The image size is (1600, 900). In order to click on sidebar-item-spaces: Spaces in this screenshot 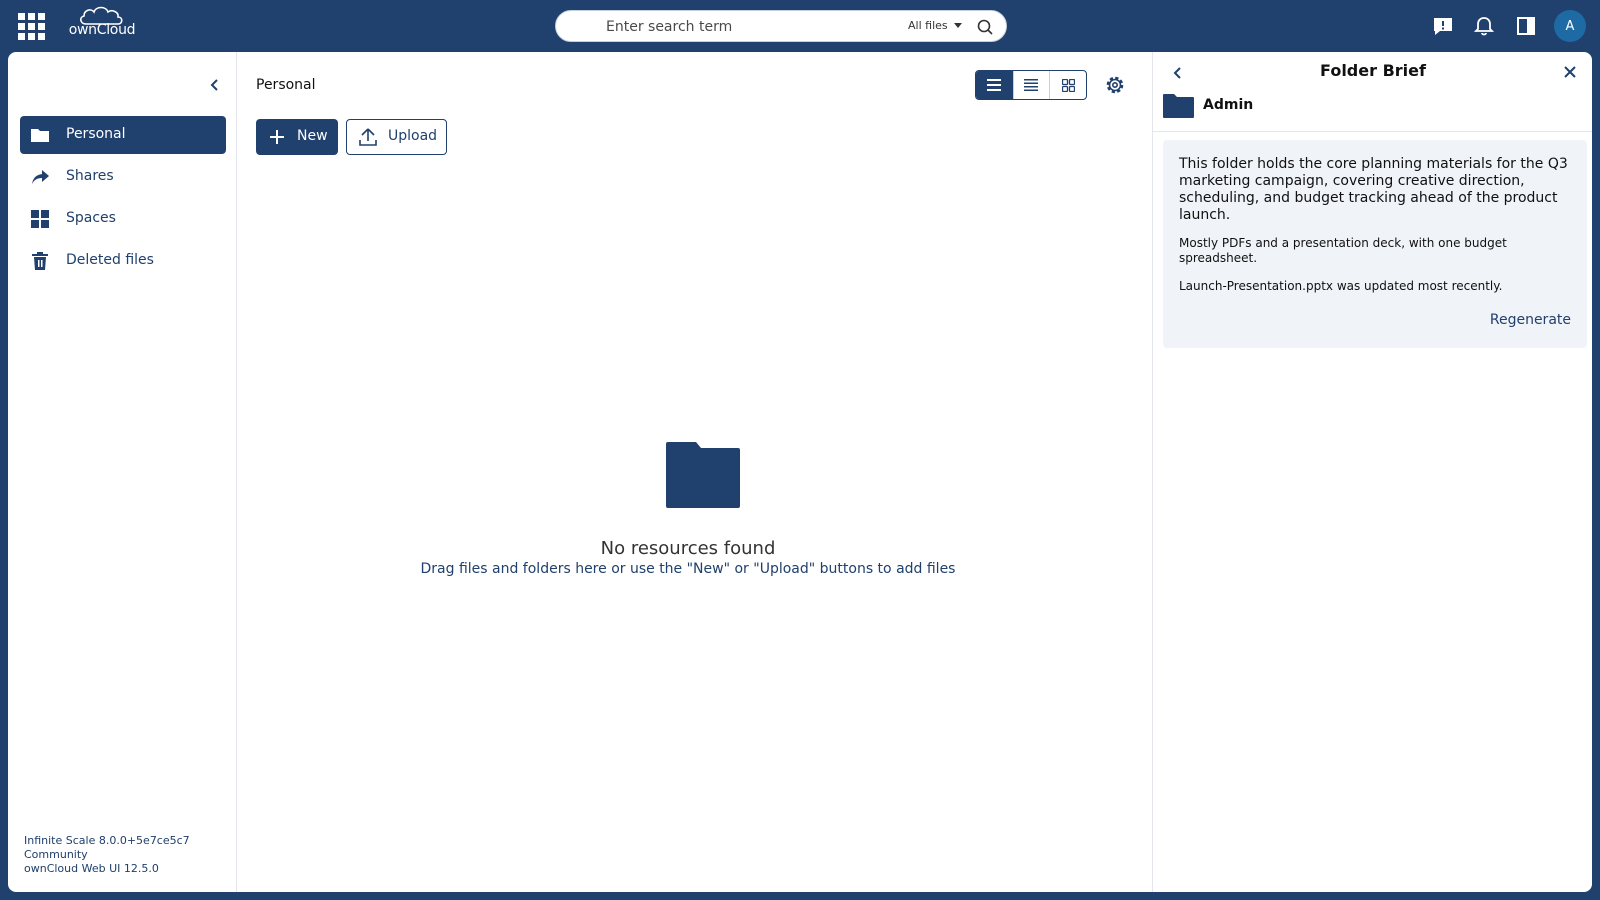, I will do `click(123, 219)`.